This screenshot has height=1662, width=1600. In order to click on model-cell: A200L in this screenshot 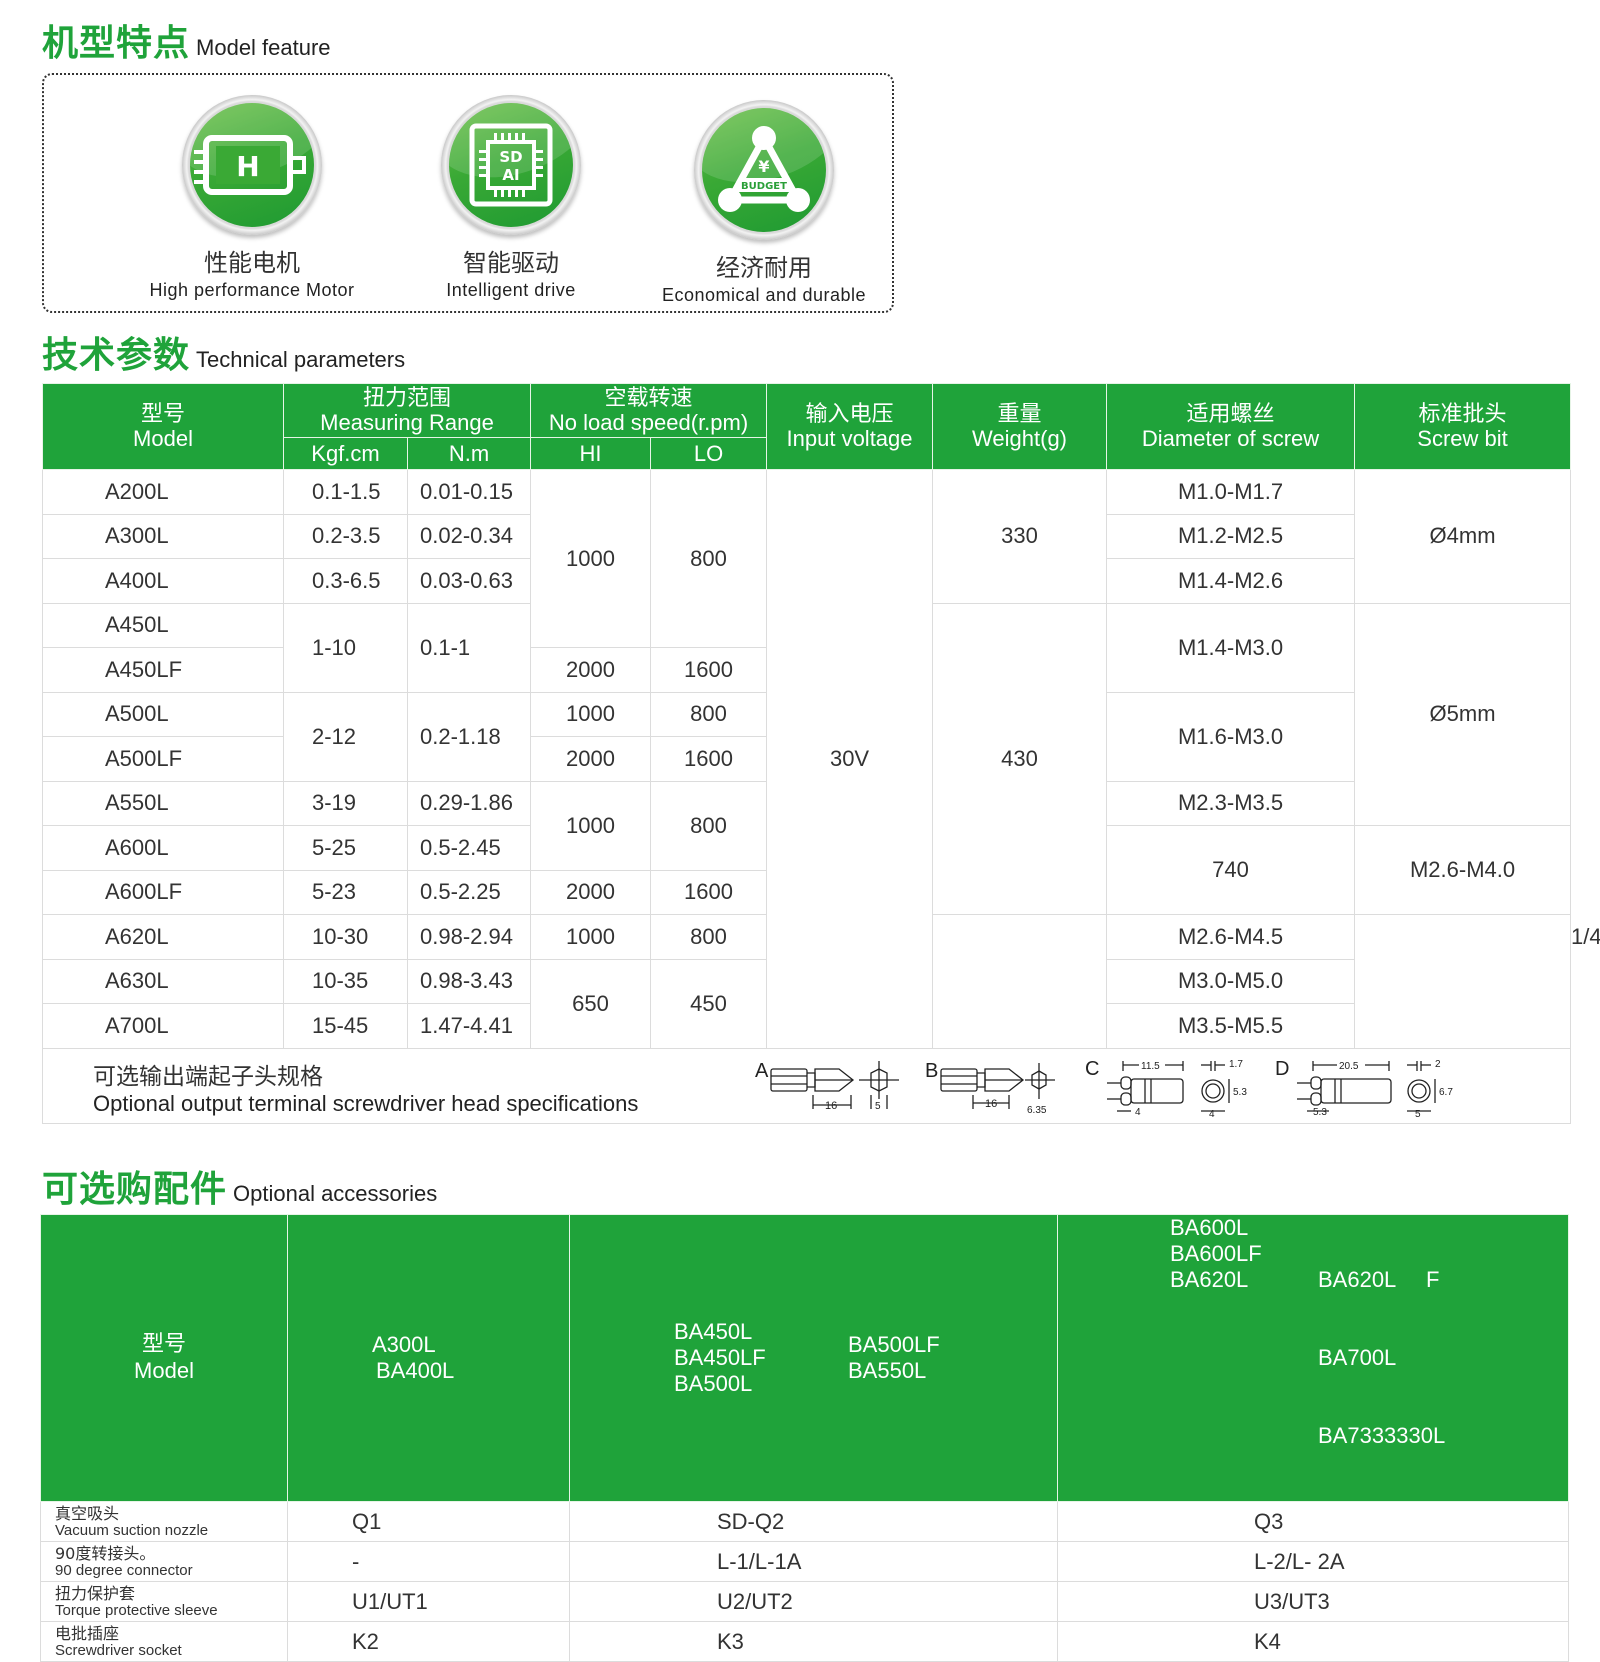, I will do `click(163, 492)`.